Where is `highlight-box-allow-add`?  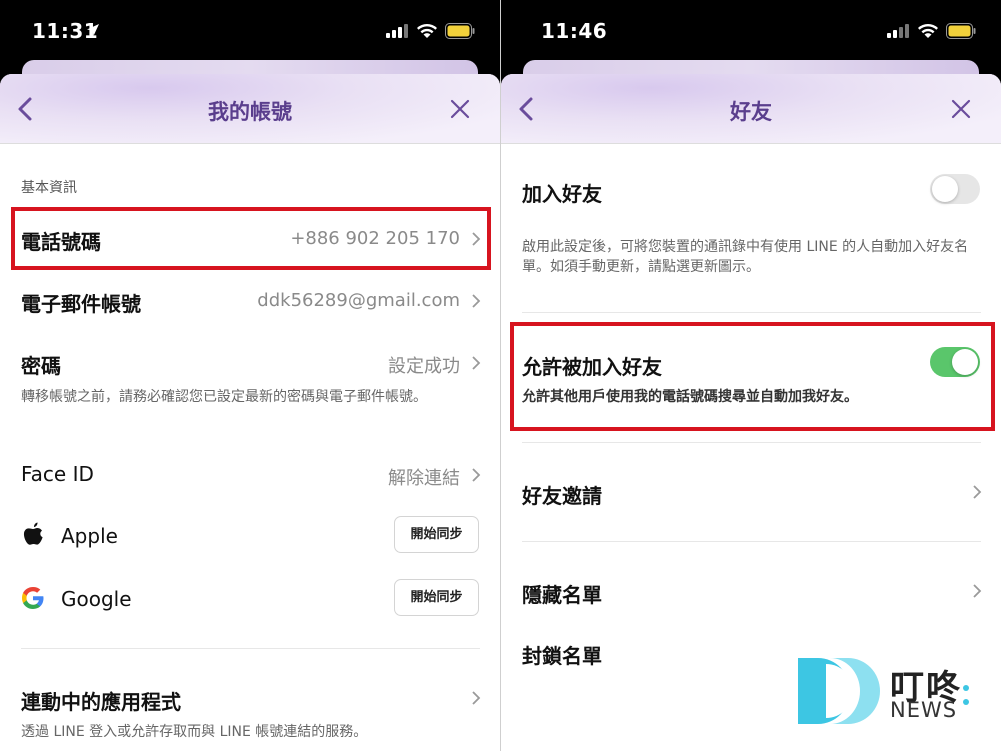 highlight-box-allow-add is located at coordinates (752, 376).